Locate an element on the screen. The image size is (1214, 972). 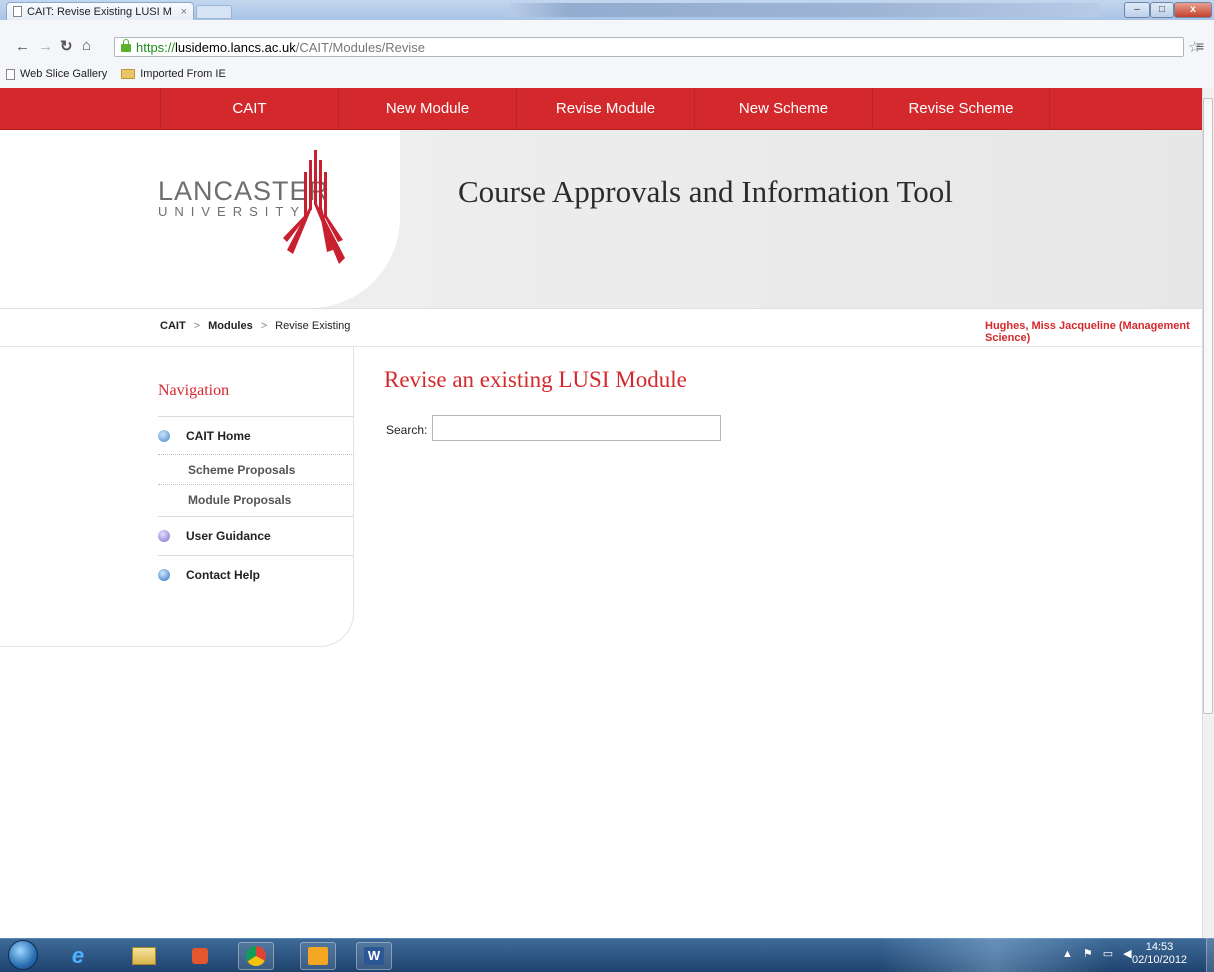
nav-cait-home: CAIT Home is located at coordinates (204, 436).